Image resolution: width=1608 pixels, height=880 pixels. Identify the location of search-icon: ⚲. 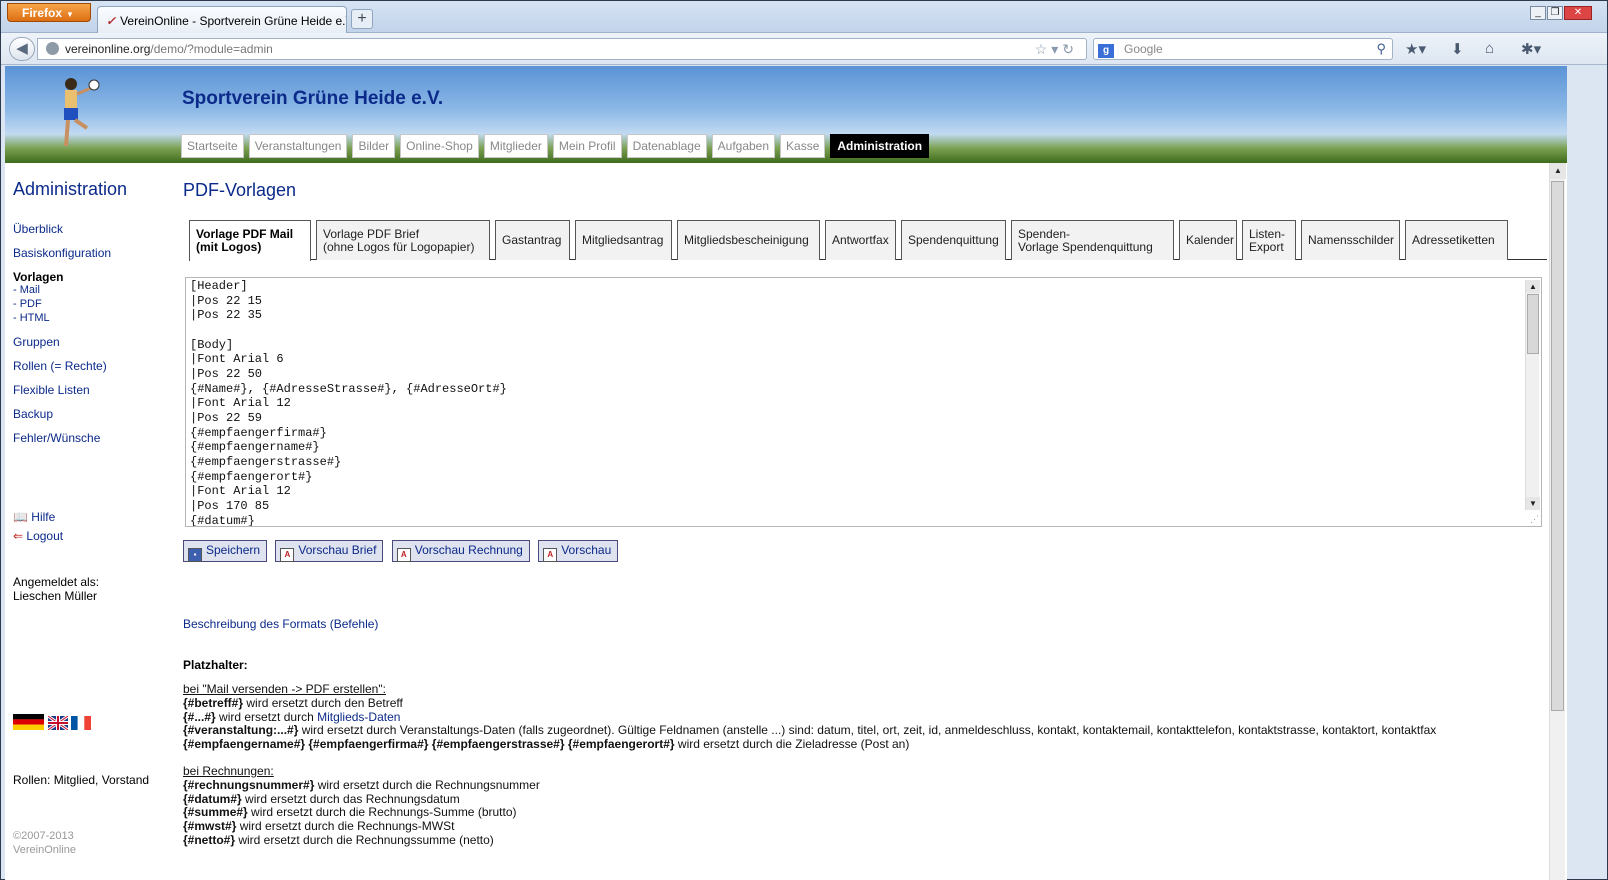
(1381, 49).